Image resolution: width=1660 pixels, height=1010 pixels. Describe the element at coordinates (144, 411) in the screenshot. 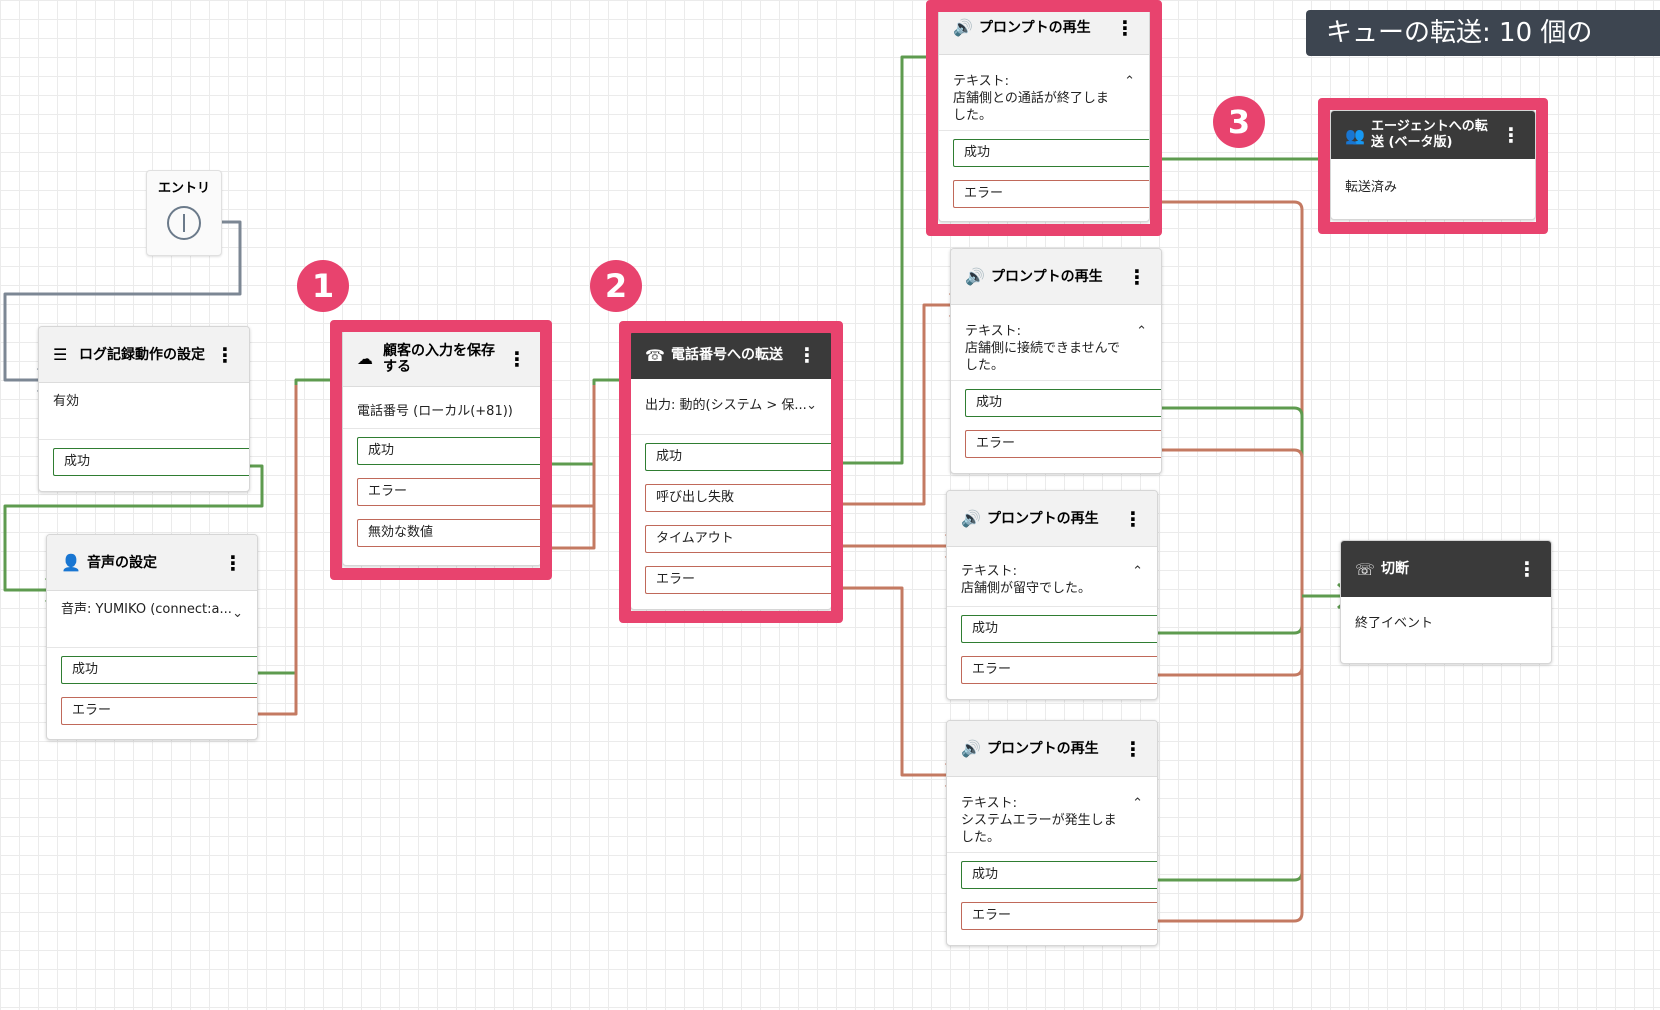

I see `block-body: 有効` at that location.